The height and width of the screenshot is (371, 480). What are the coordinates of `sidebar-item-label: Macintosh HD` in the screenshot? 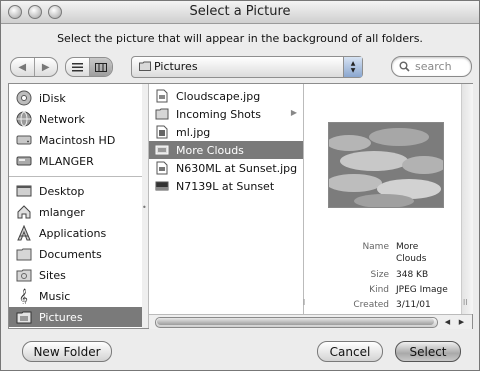 It's located at (77, 140).